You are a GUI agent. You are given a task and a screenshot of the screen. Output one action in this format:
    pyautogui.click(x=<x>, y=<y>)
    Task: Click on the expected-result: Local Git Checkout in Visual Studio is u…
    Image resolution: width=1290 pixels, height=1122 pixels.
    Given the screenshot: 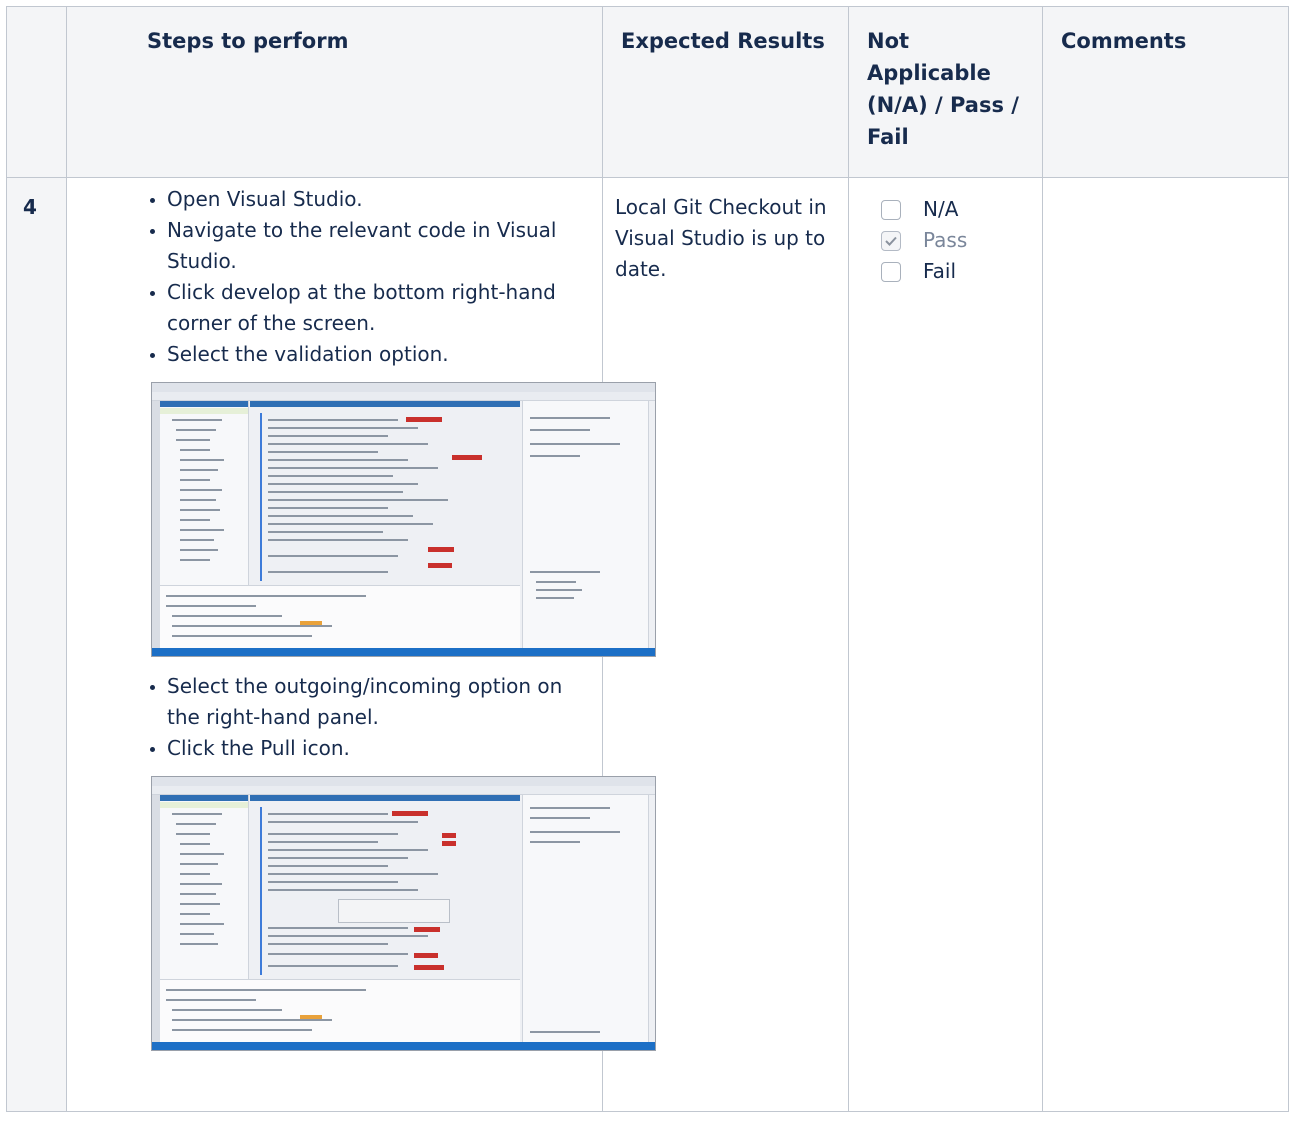 What is the action you would take?
    pyautogui.click(x=721, y=238)
    